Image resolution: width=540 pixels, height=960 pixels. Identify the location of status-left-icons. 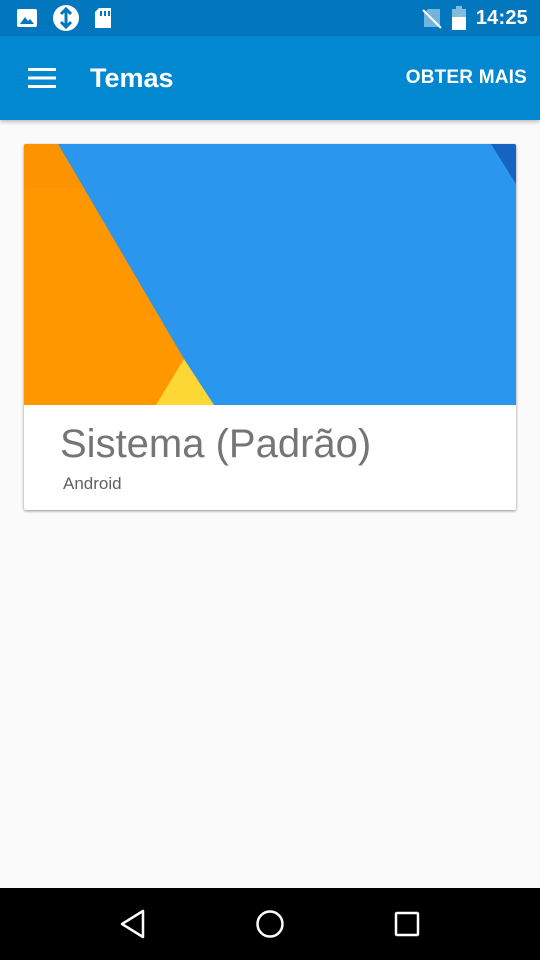
(64, 18).